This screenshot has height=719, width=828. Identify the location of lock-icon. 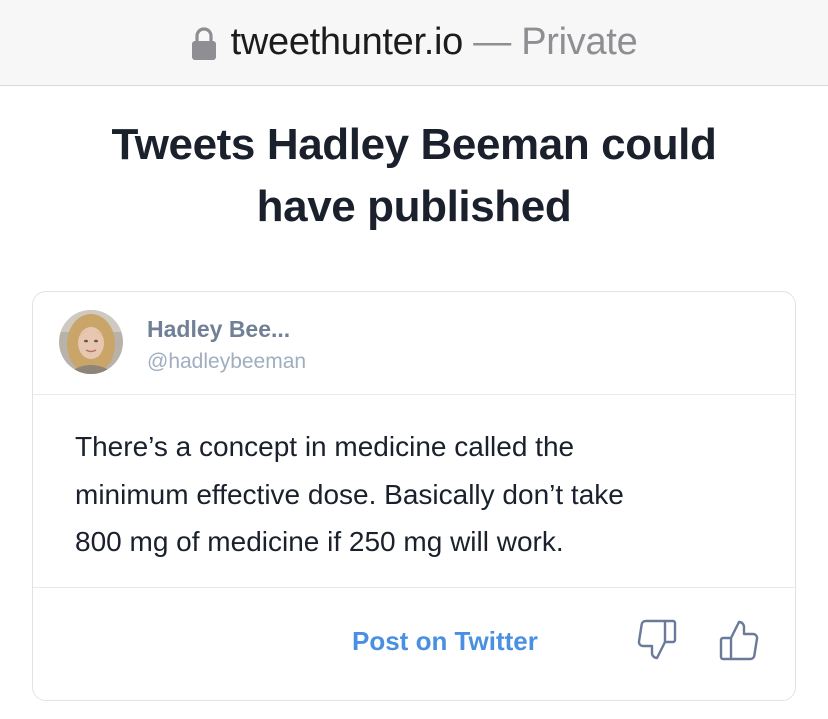
(203, 43).